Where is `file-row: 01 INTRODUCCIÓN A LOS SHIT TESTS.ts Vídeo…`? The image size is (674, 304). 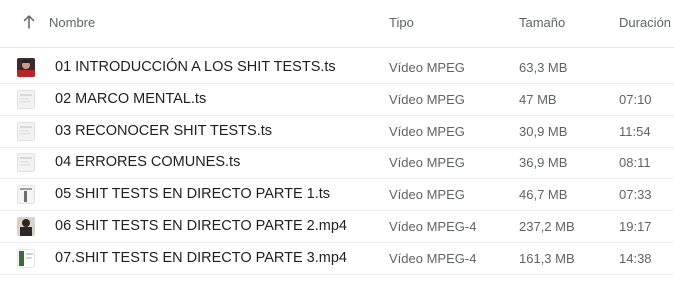
file-row: 01 INTRODUCCIÓN A LOS SHIT TESTS.ts Vídeo… is located at coordinates (337, 68).